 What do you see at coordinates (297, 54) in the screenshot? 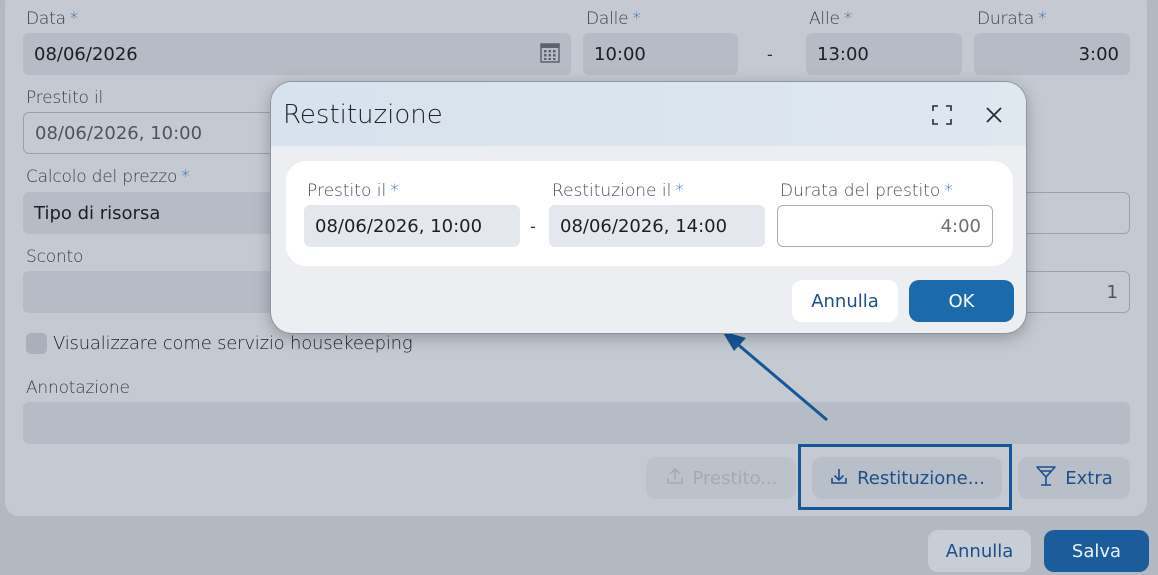
I see `data-input: 08/06/2026` at bounding box center [297, 54].